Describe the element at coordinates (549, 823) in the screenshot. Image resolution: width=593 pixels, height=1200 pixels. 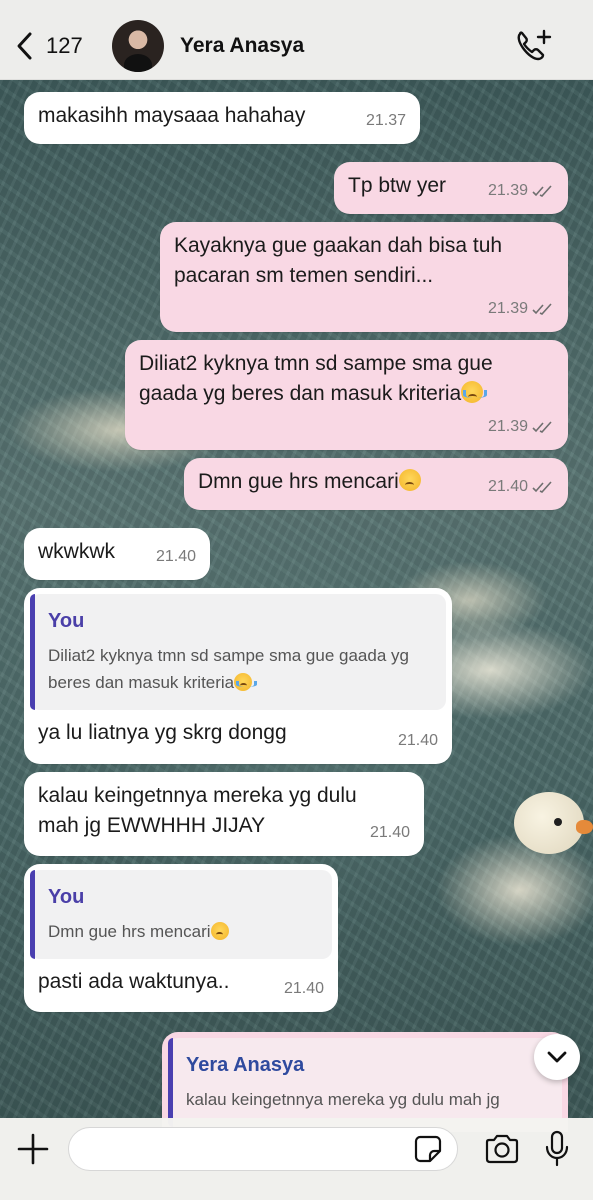
I see `duck-illustration` at that location.